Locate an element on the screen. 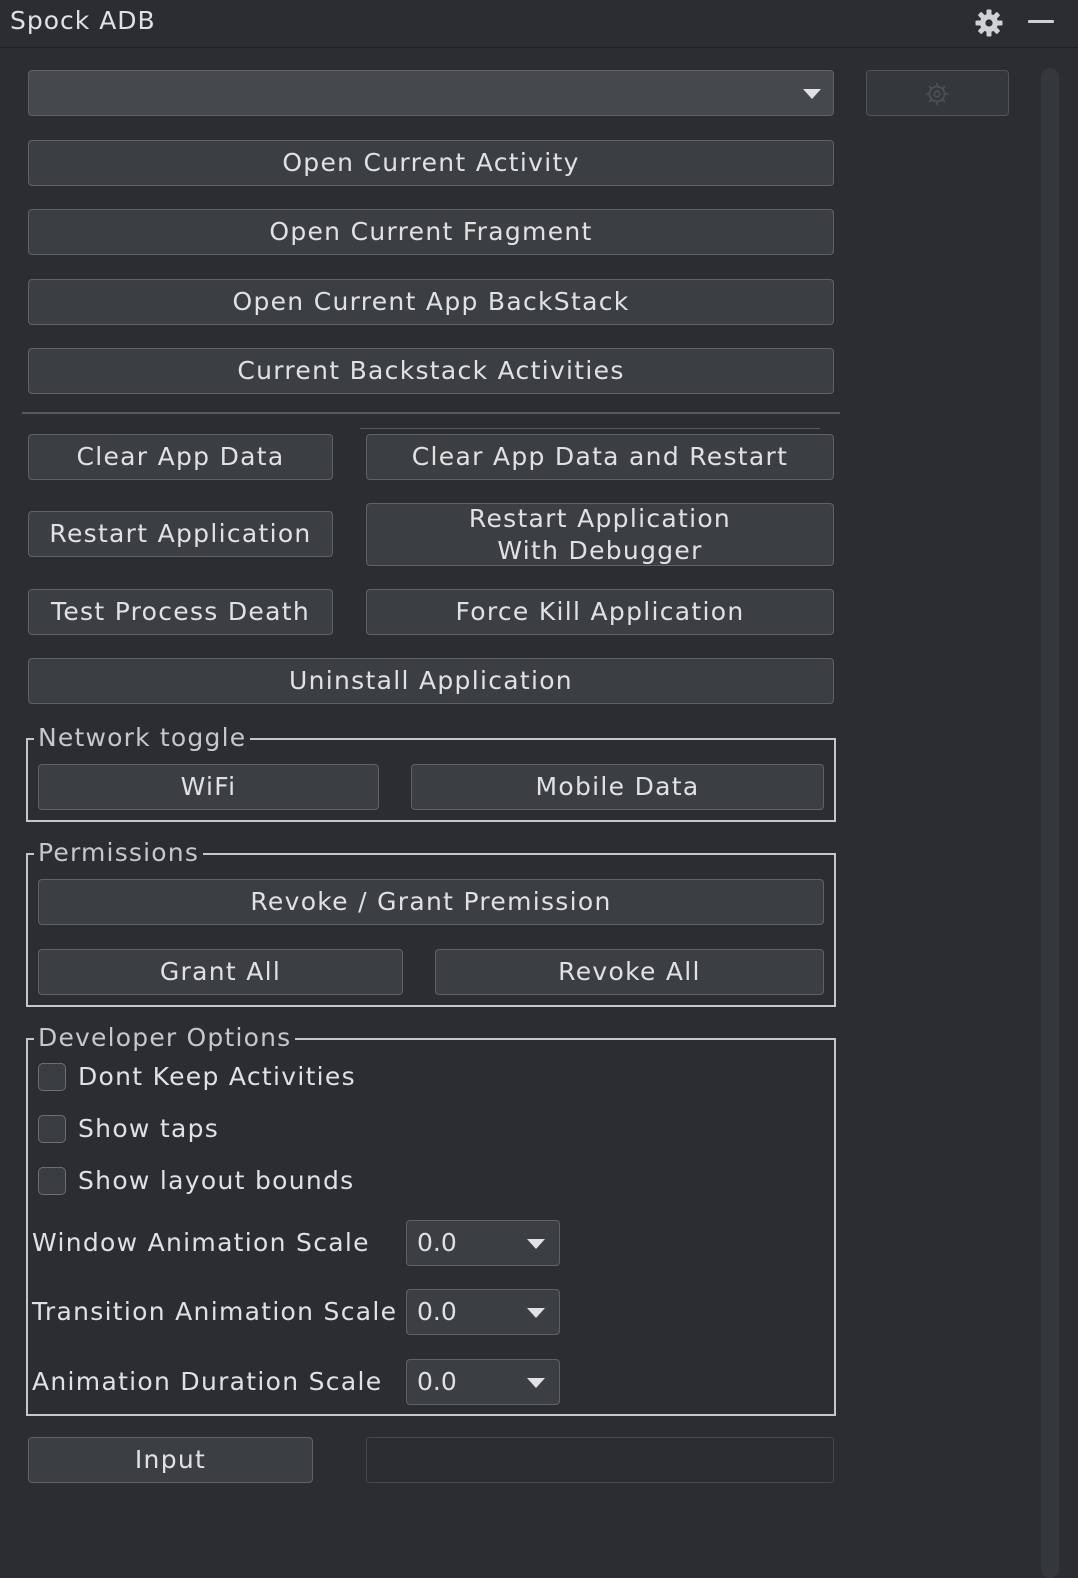 This screenshot has width=1078, height=1578. dont-keep-activities-checkbox-row: Dont Keep Activities is located at coordinates (197, 1076).